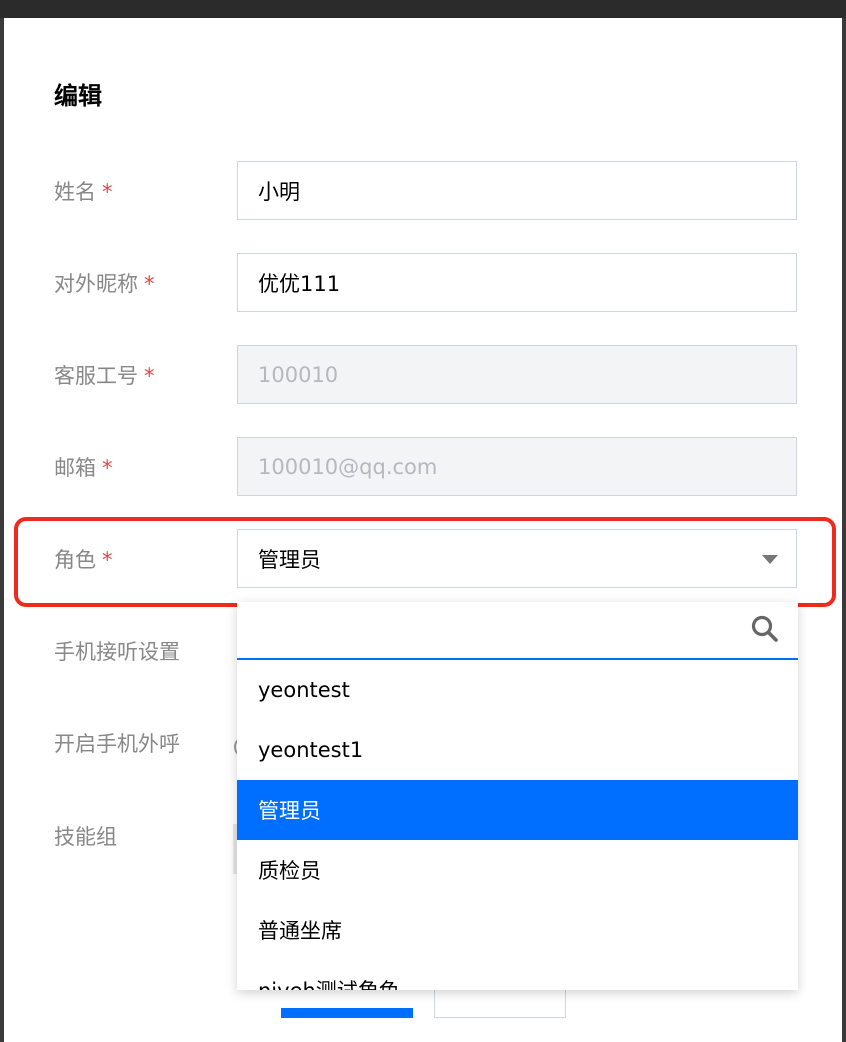 This screenshot has width=846, height=1042. What do you see at coordinates (517, 870) in the screenshot?
I see `dropdown-option: 质检员` at bounding box center [517, 870].